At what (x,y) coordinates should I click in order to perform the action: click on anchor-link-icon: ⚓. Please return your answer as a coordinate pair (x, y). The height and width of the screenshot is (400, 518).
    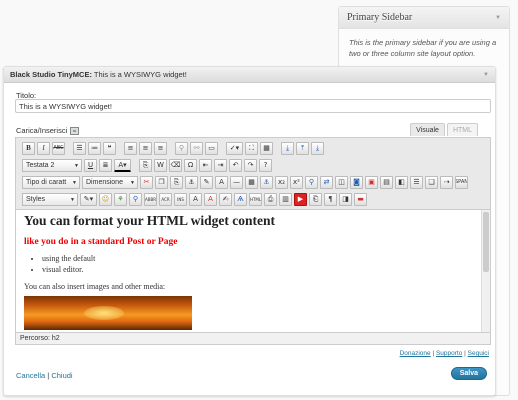
    Looking at the image, I should click on (266, 182).